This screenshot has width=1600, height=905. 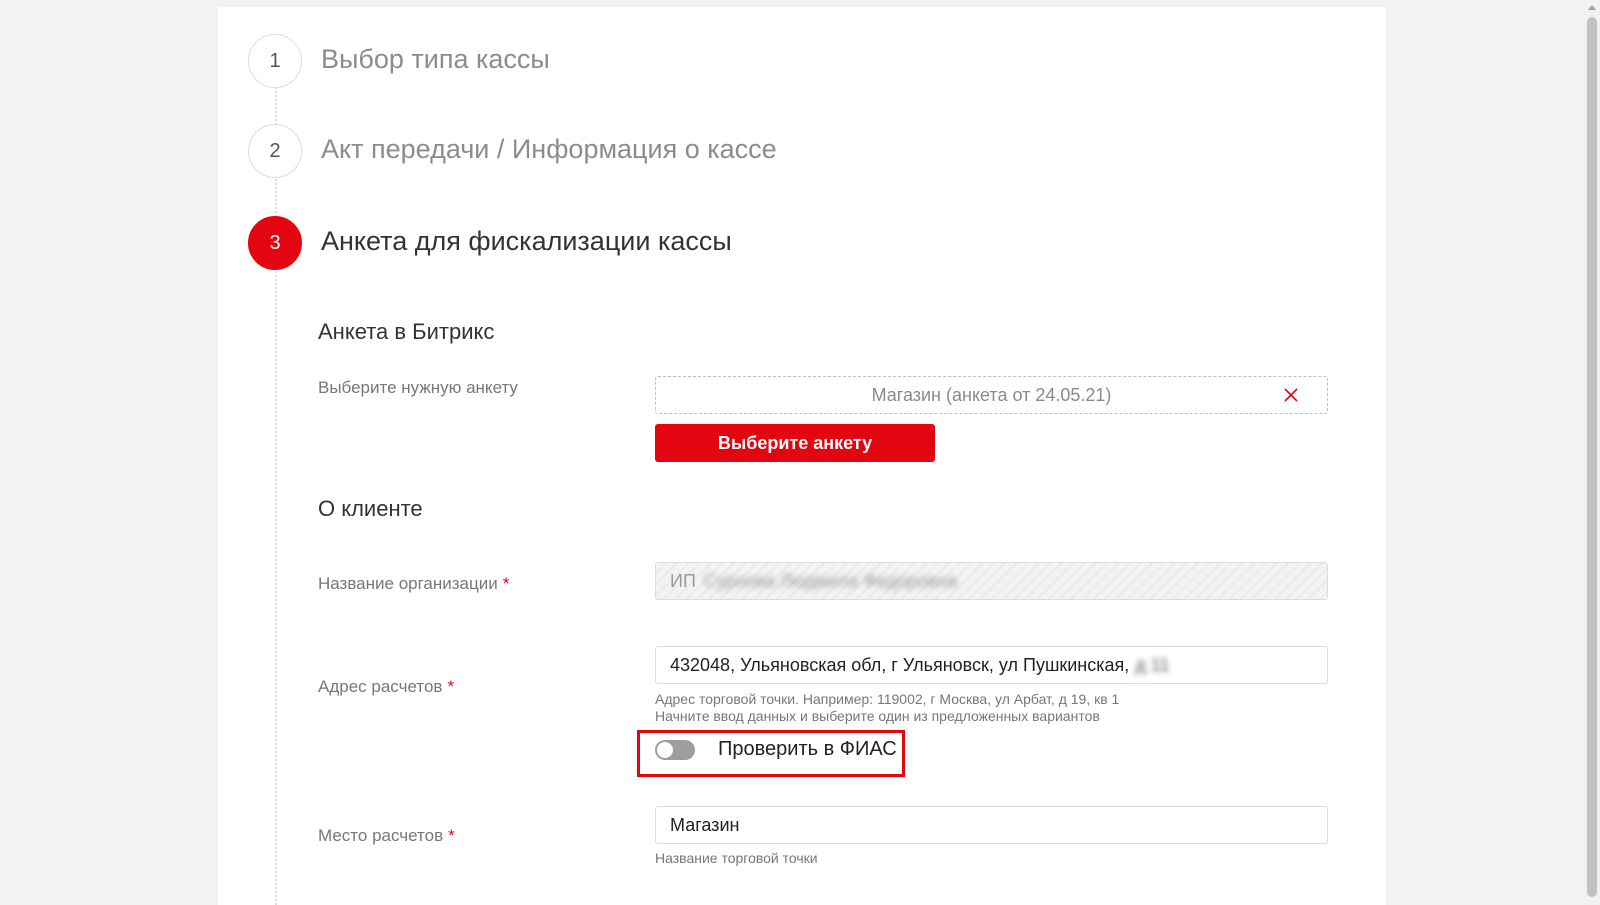 I want to click on client-section-title: О клиенте, so click(x=370, y=508).